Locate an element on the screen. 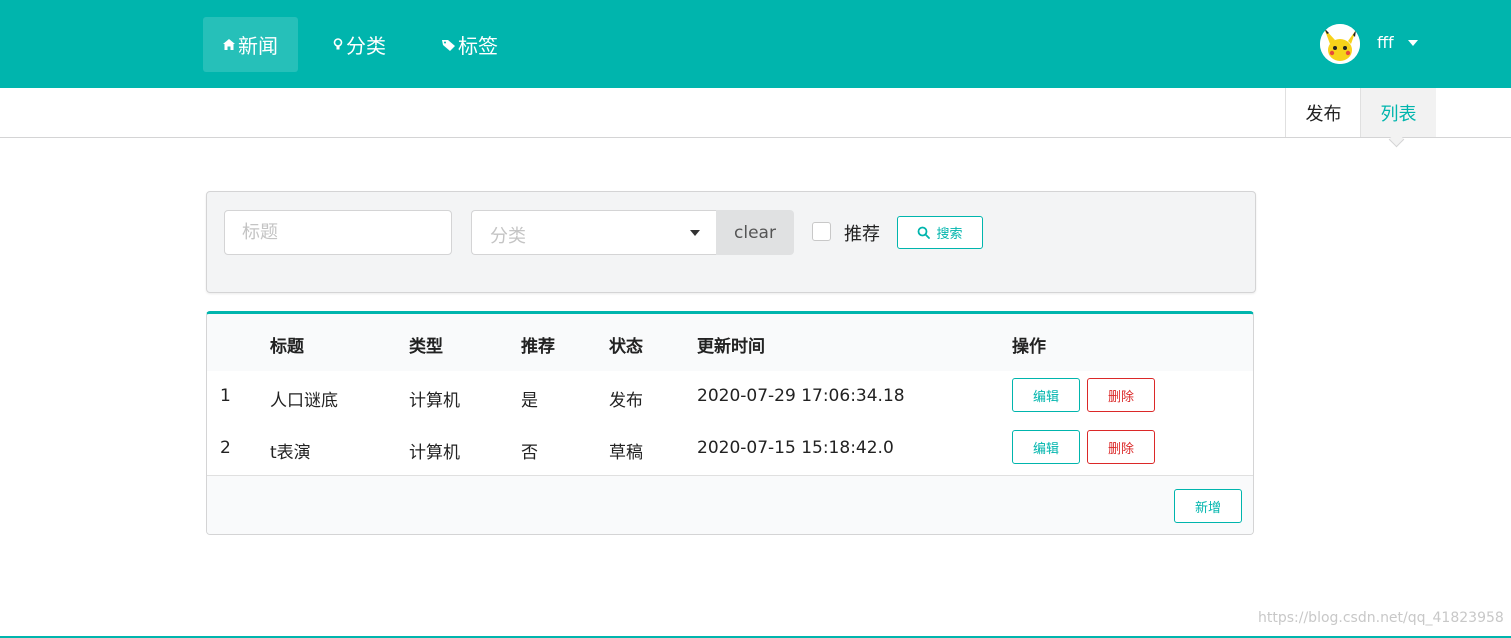 The width and height of the screenshot is (1511, 638). row-status: 发布 is located at coordinates (626, 401).